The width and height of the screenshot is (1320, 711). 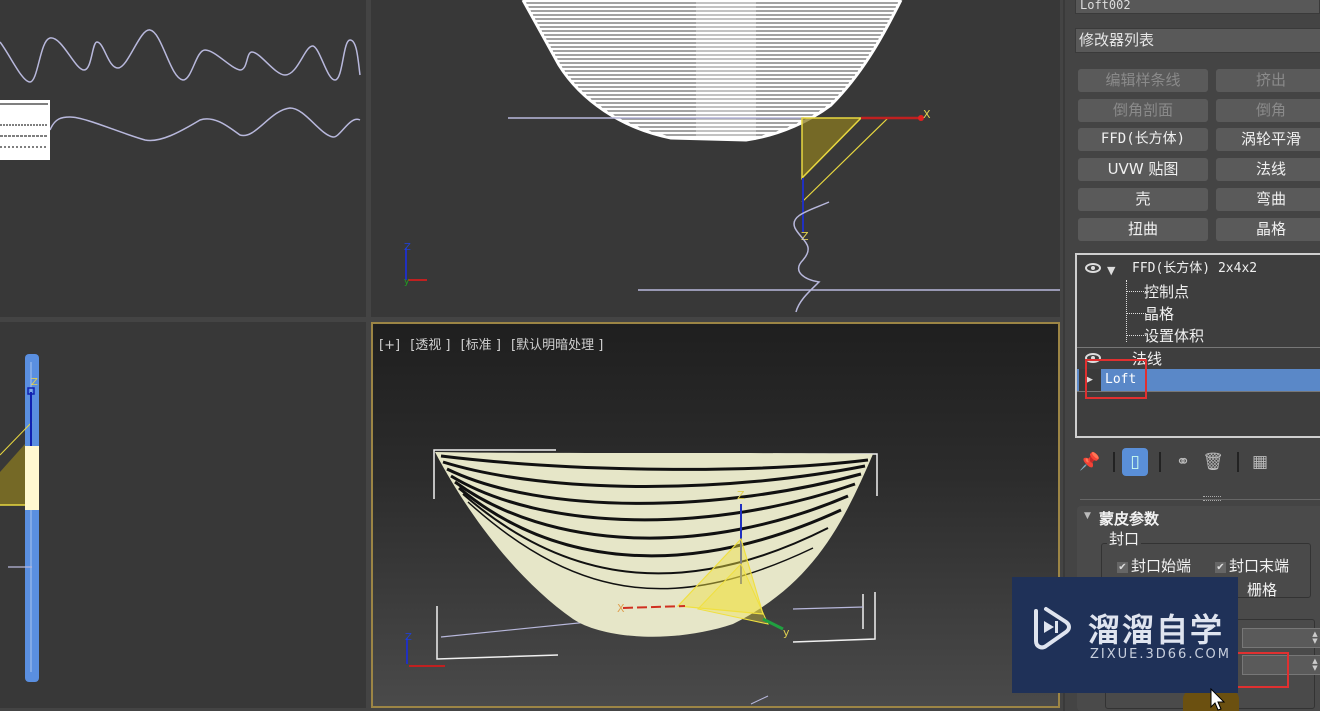 What do you see at coordinates (180, 56) in the screenshot?
I see `wave-spline-path` at bounding box center [180, 56].